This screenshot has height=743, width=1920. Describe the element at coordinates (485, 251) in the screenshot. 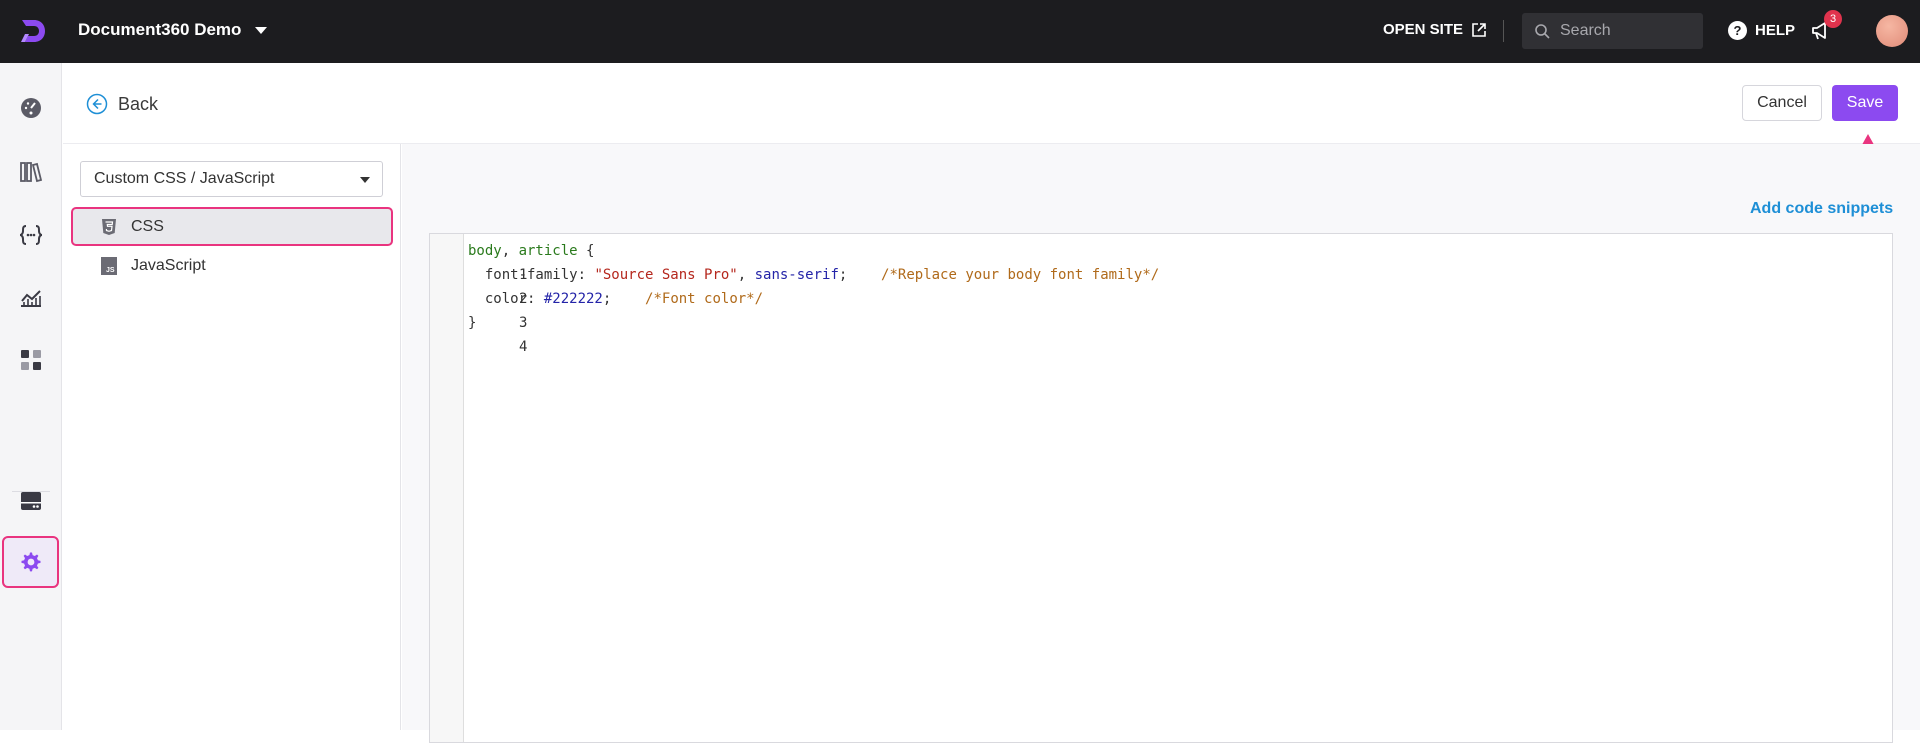

I see `css-selector: body` at that location.